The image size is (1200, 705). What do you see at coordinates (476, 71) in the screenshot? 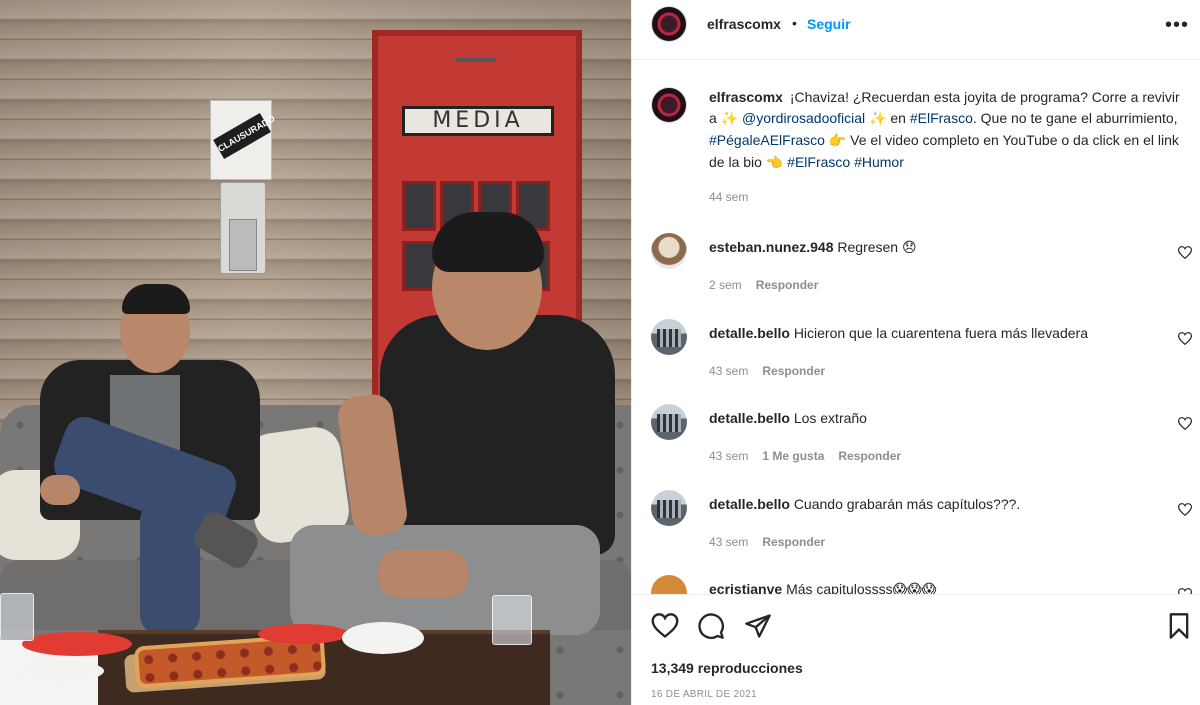
I see `media-logo` at bounding box center [476, 71].